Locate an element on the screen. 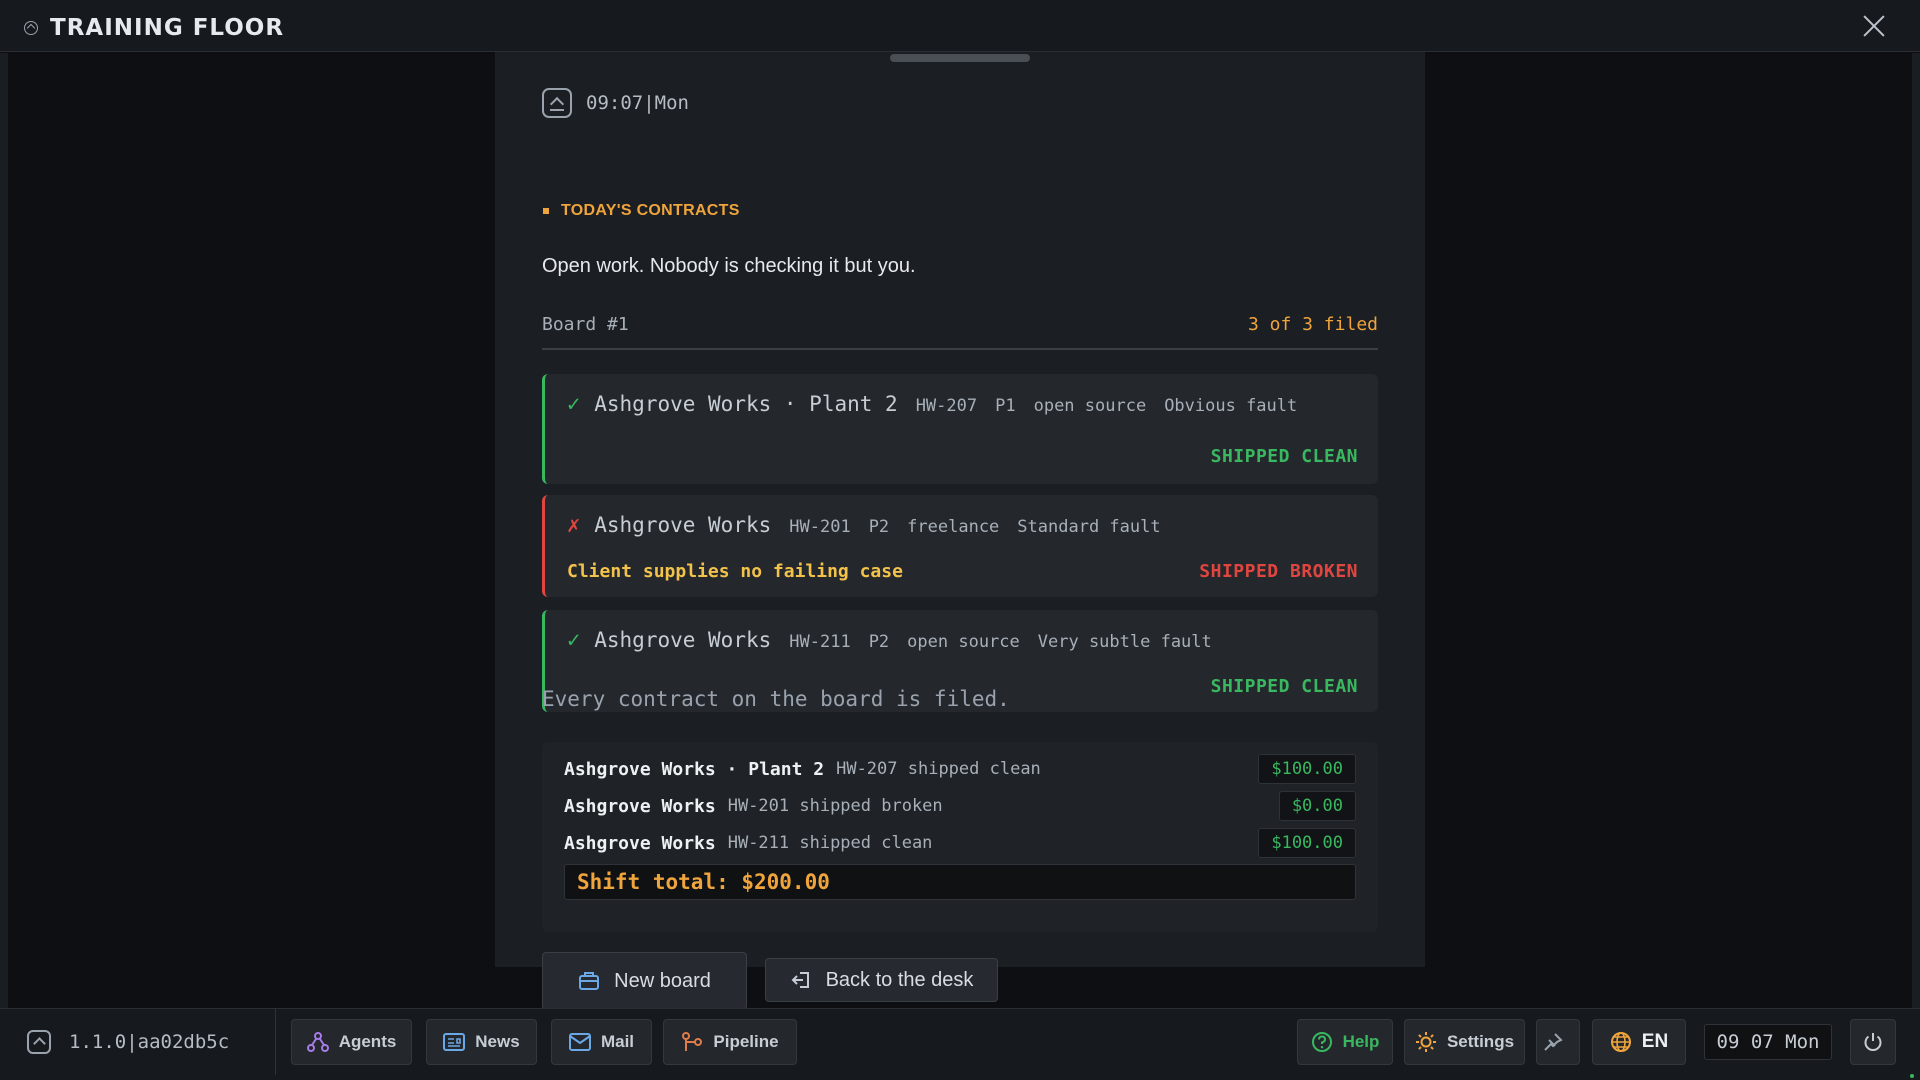 The width and height of the screenshot is (1920, 1080). cross-icon: ✗ is located at coordinates (574, 525).